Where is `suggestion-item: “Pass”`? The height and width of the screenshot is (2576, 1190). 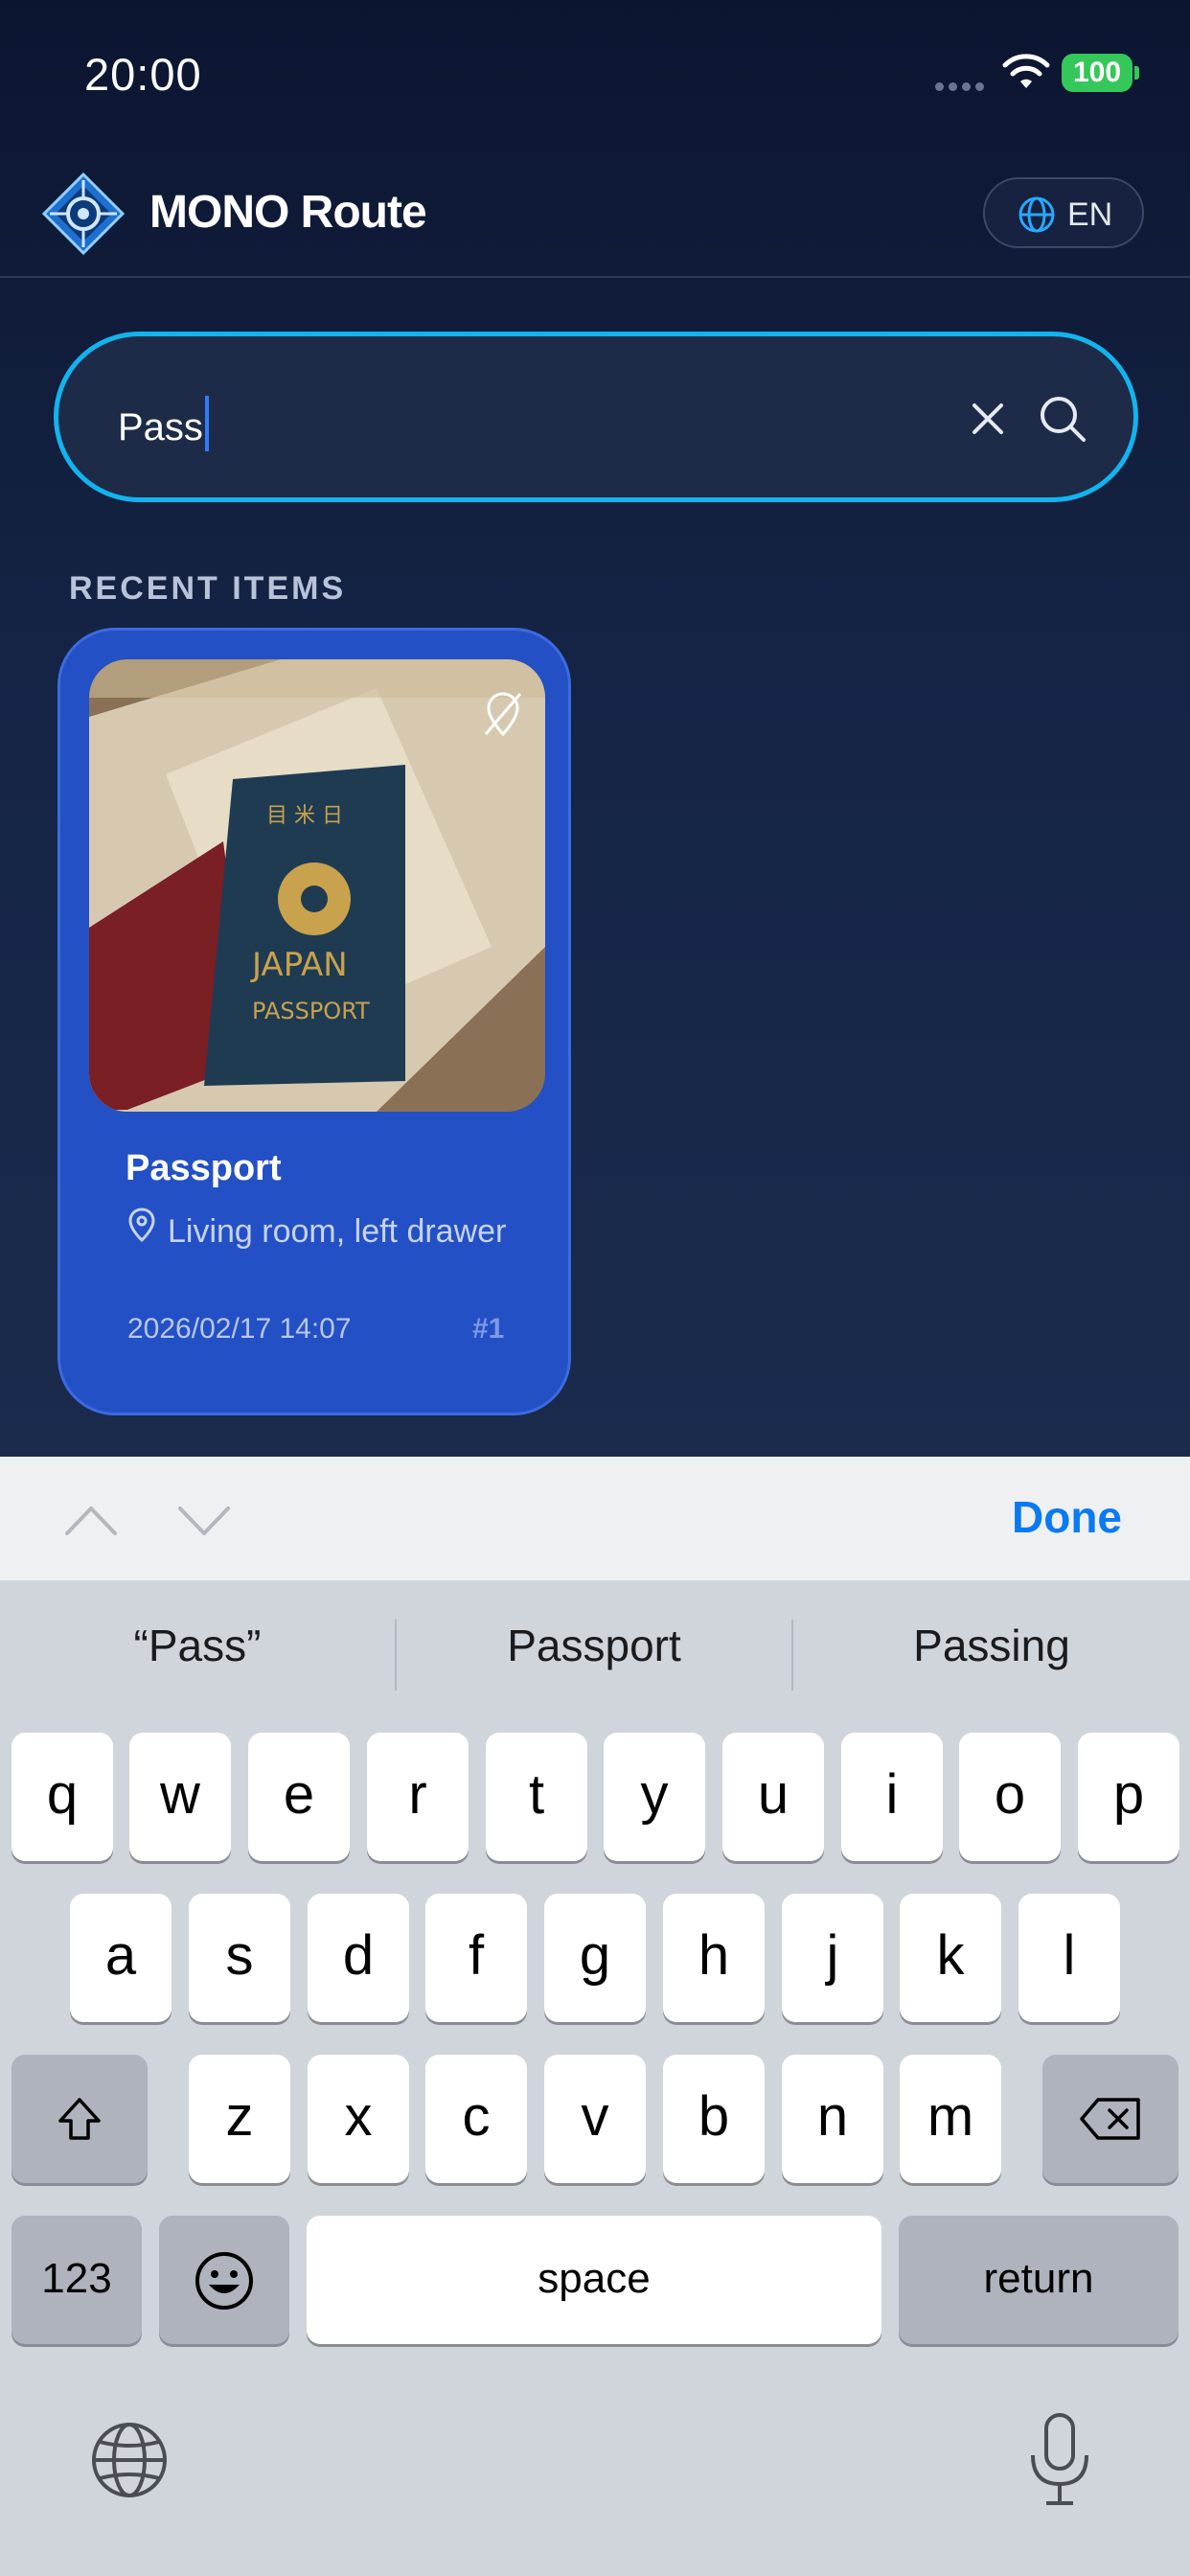
suggestion-item: “Pass” is located at coordinates (198, 1648).